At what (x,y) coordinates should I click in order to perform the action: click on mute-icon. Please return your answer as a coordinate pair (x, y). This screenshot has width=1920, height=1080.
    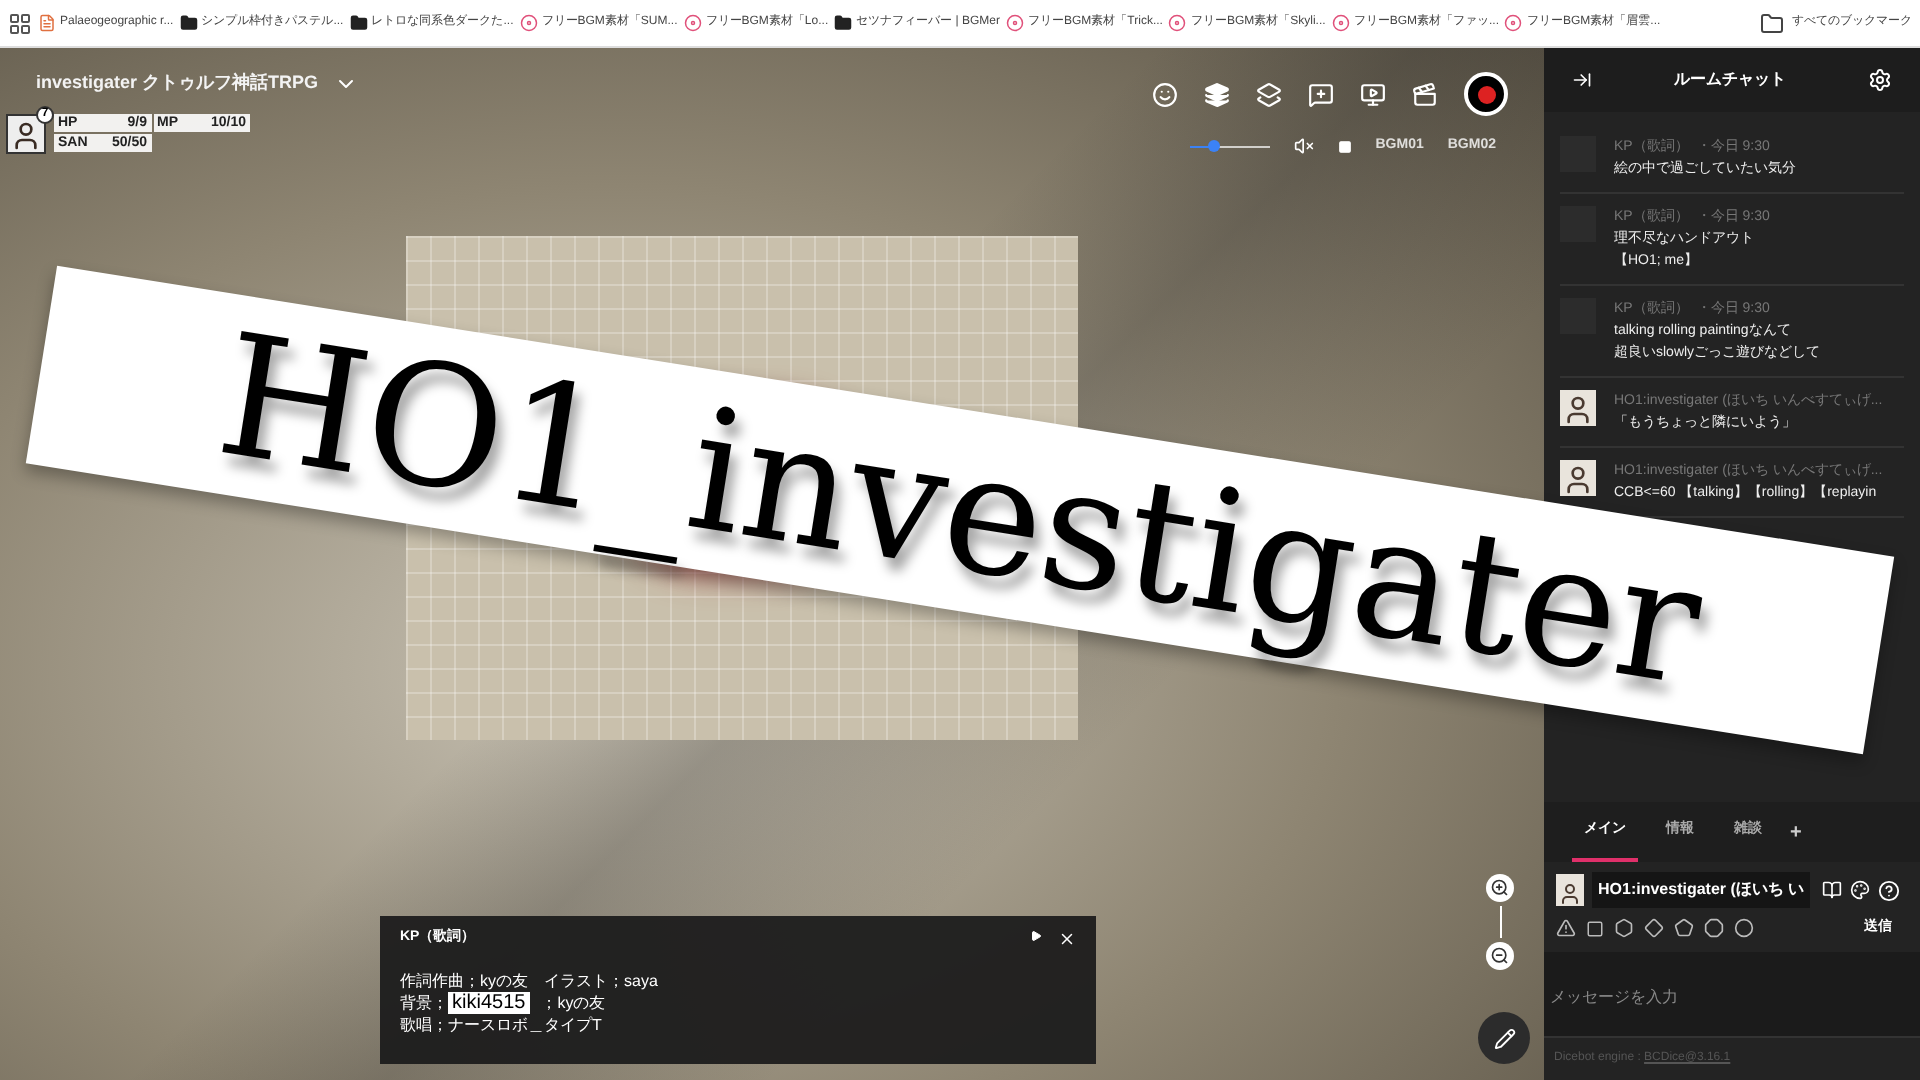
    Looking at the image, I should click on (1303, 146).